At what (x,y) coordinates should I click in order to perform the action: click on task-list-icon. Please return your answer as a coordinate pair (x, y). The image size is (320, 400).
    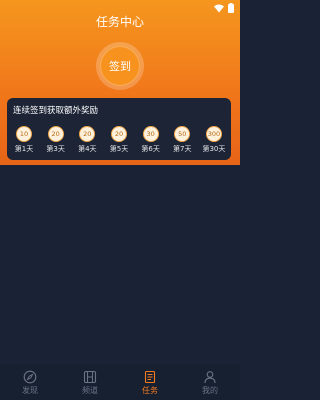
    Looking at the image, I should click on (150, 377).